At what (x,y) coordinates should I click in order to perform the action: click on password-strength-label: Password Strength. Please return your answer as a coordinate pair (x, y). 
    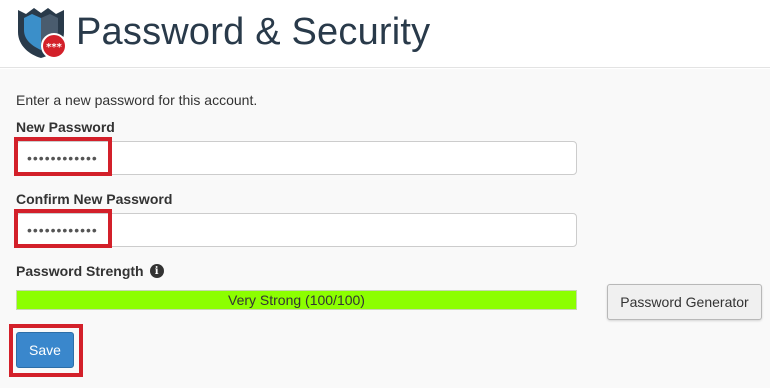
    Looking at the image, I should click on (80, 271).